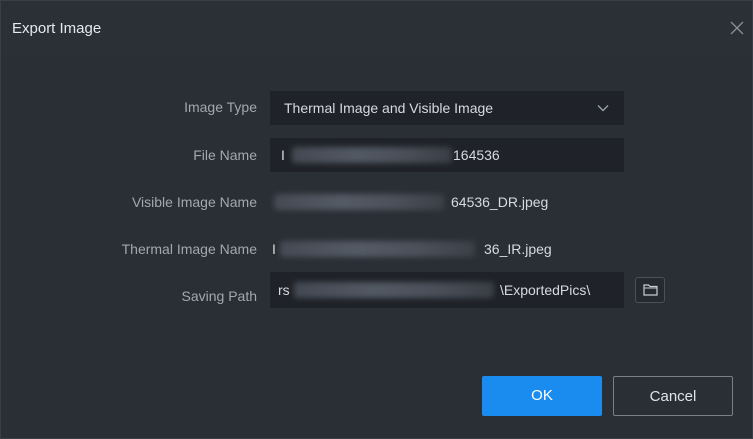 This screenshot has width=753, height=439. Describe the element at coordinates (389, 108) in the screenshot. I see `image-type-value: Thermal Image and Visible Image` at that location.